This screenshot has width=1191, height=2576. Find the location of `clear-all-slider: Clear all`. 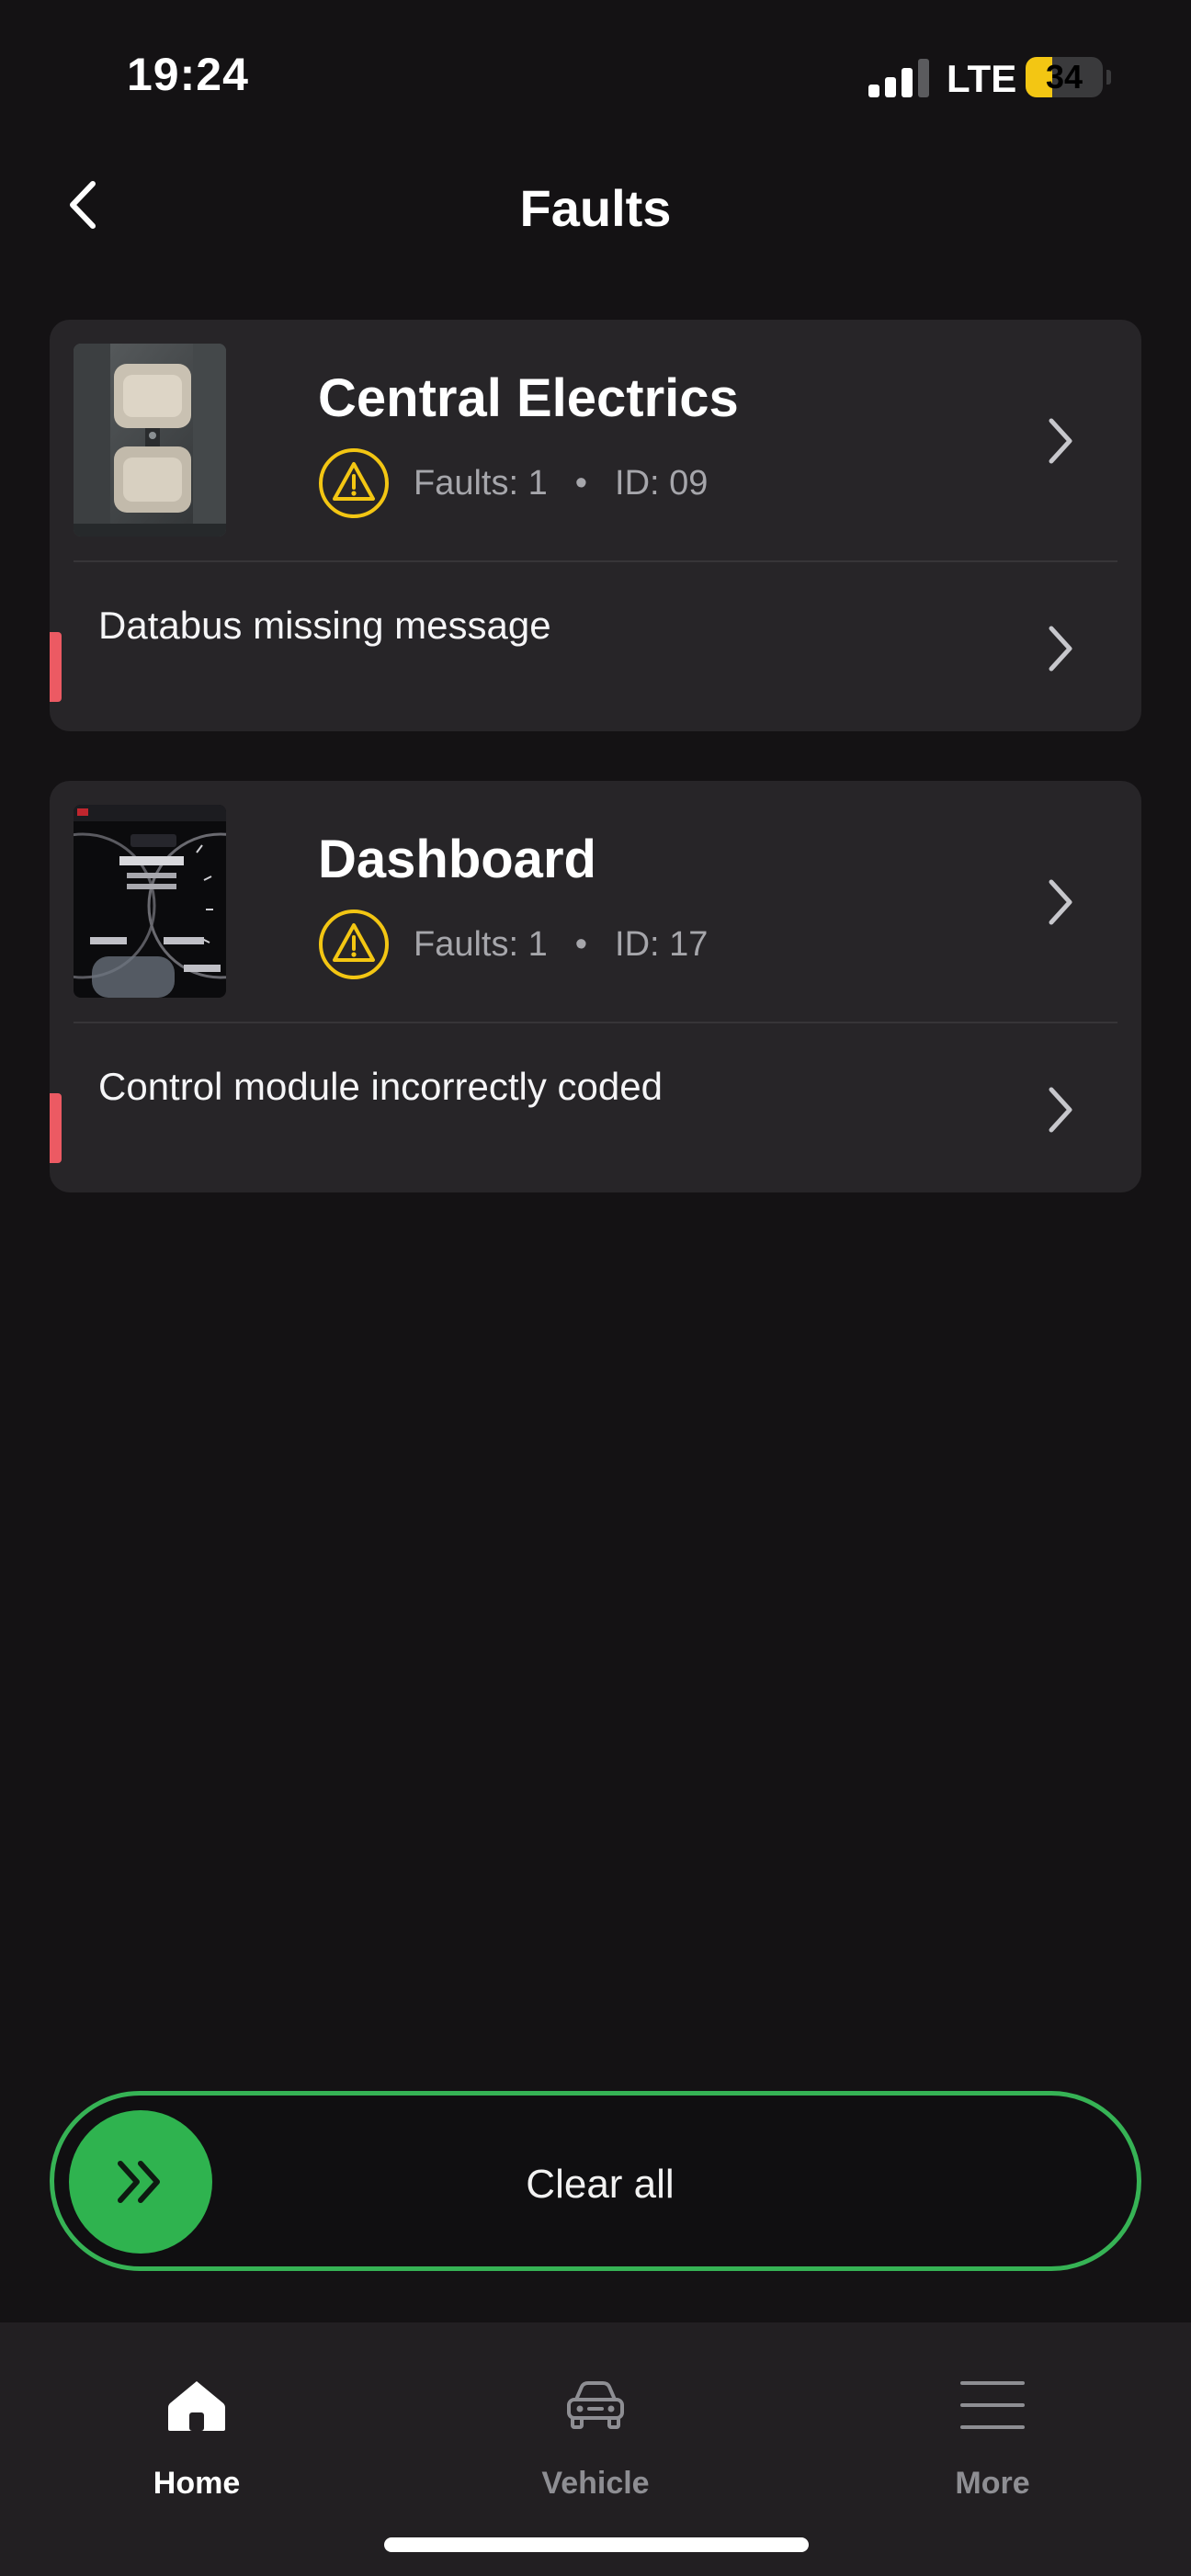

clear-all-slider: Clear all is located at coordinates (596, 2181).